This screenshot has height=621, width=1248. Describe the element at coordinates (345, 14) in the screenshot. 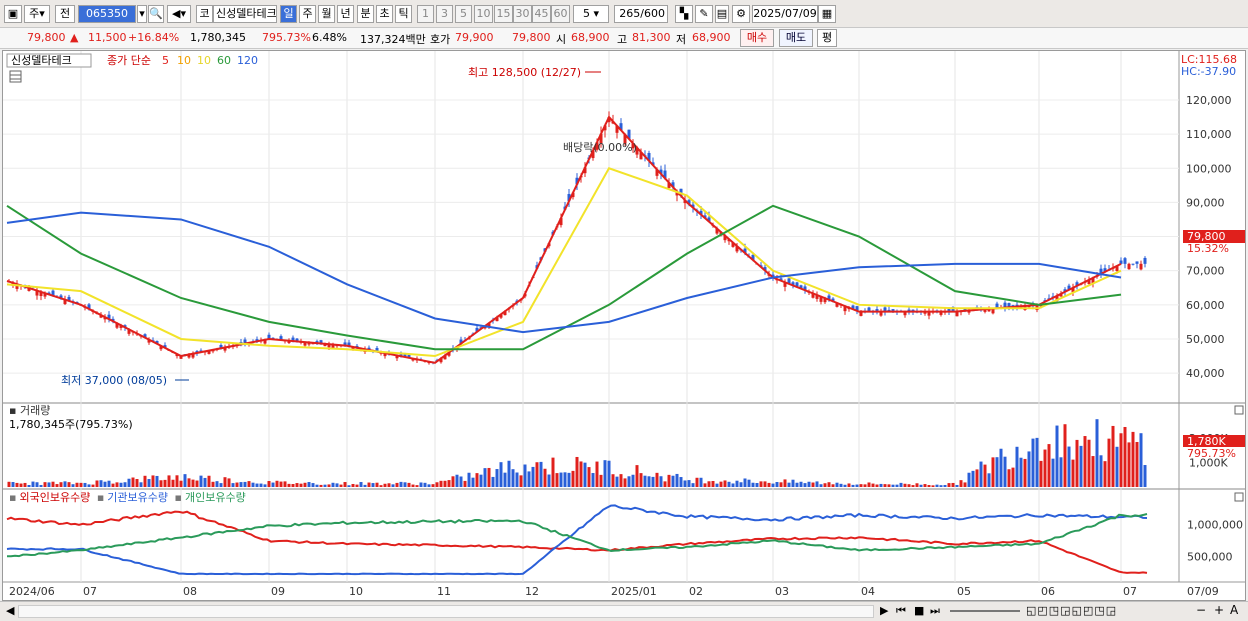

I see `tab-year: 년` at that location.